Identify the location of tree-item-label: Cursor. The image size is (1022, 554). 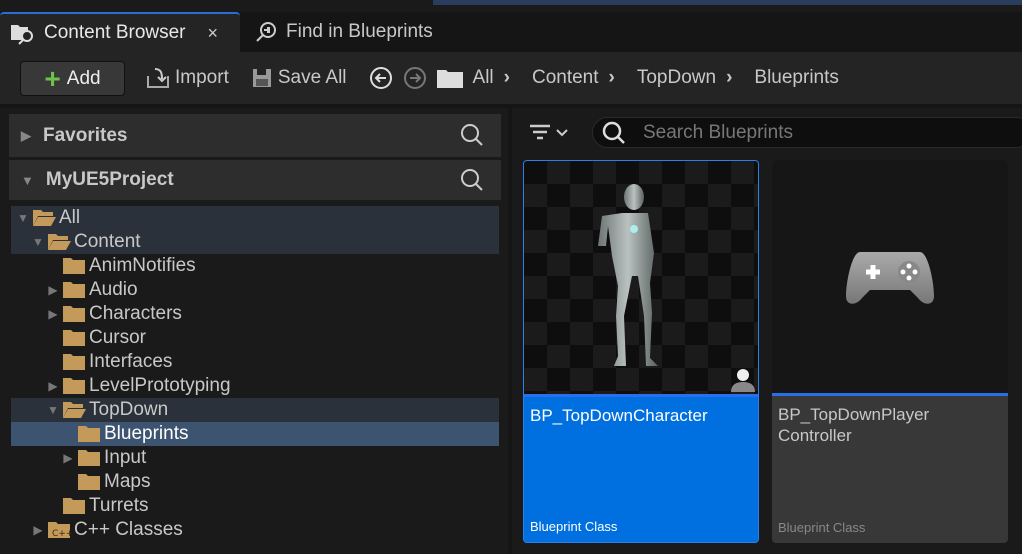
(118, 337).